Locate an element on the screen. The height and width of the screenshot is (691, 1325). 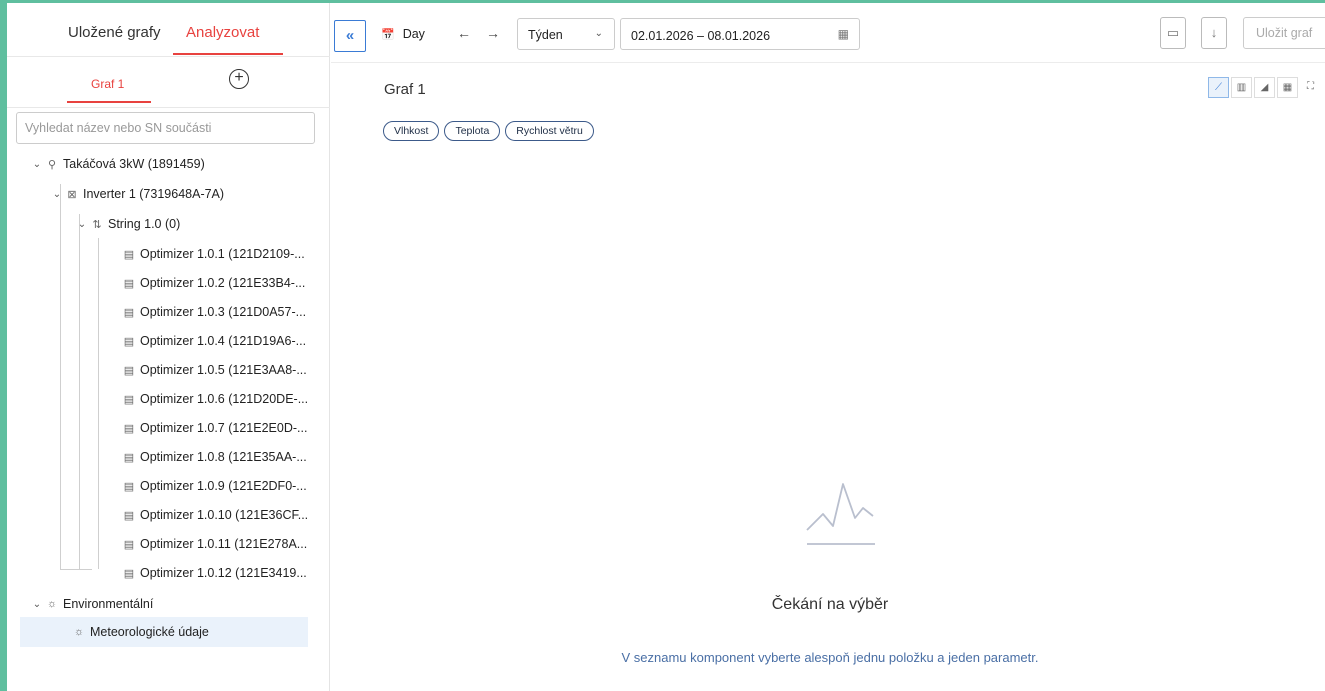
bar-chart-icon: ▥ is located at coordinates (1241, 87).